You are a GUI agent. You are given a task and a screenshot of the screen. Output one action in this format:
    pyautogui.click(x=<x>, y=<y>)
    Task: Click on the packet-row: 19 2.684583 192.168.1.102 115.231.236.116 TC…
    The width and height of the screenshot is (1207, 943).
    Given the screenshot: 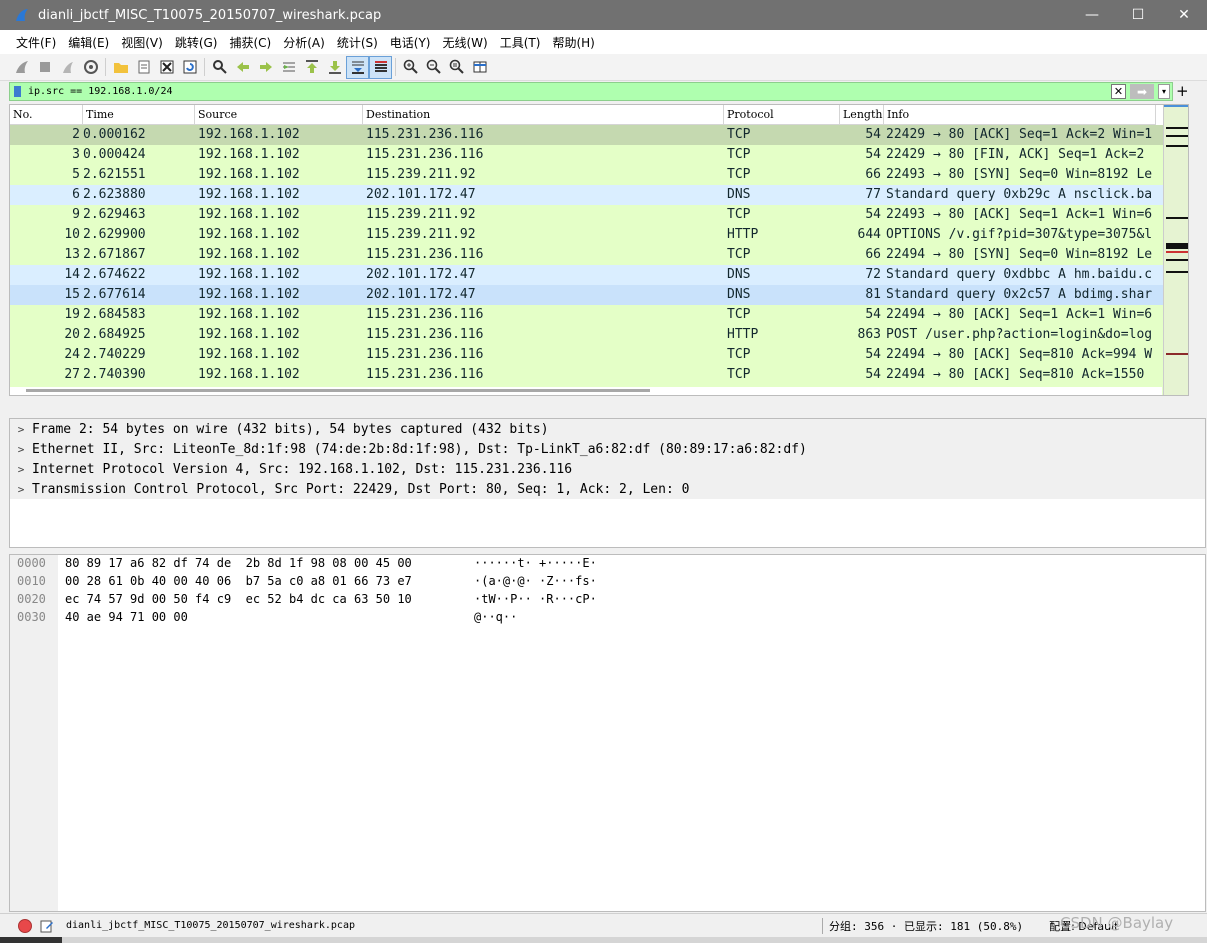 What is the action you would take?
    pyautogui.click(x=599, y=315)
    